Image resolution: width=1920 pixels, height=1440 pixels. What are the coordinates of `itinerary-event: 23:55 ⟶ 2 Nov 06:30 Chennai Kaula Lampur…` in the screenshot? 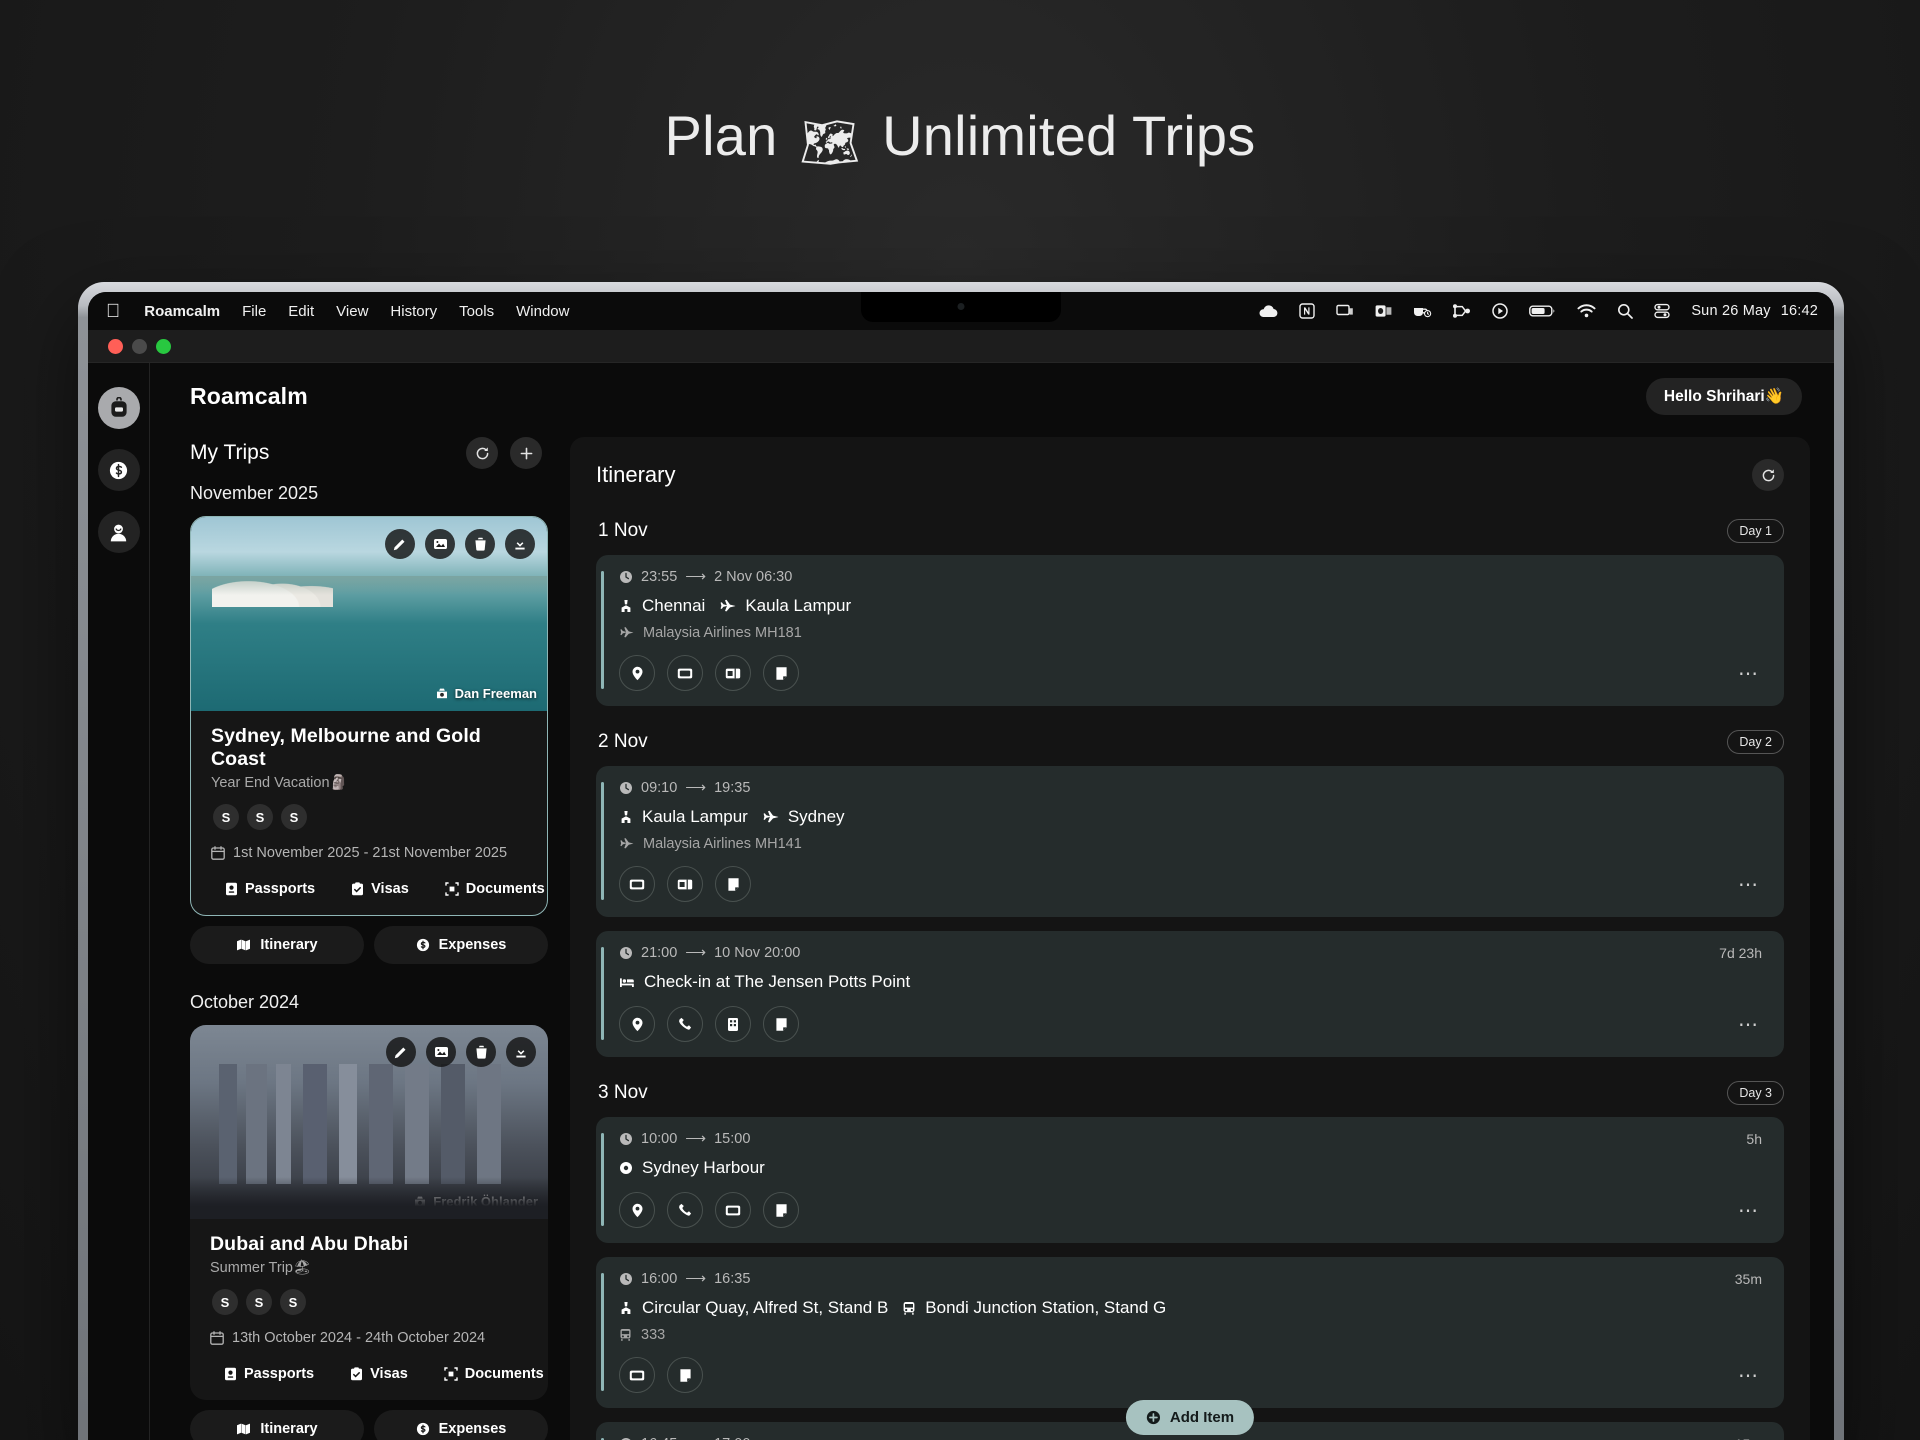 It's located at (1190, 631).